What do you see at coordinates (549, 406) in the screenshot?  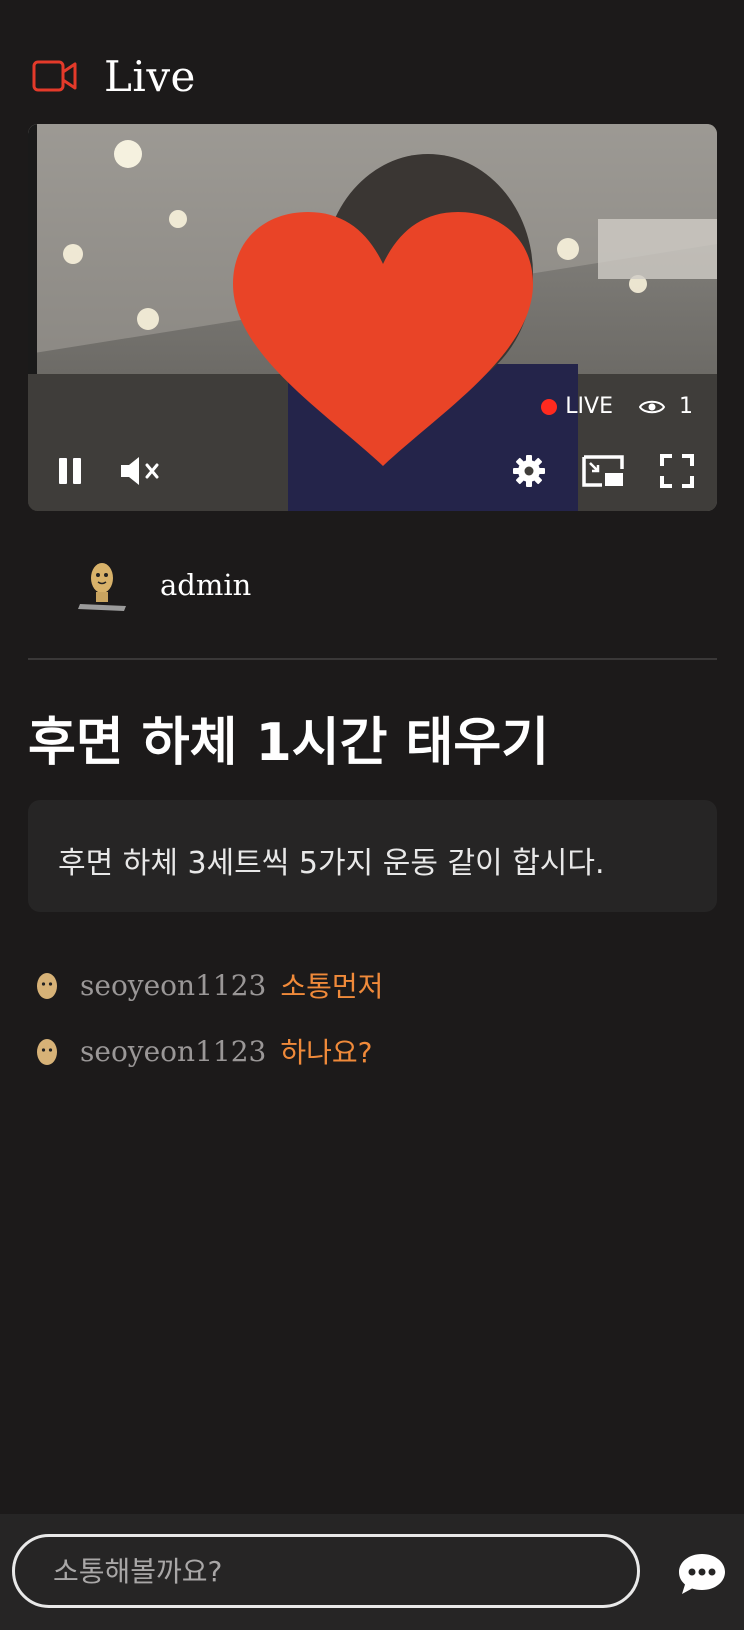 I see `live-indicator-dot` at bounding box center [549, 406].